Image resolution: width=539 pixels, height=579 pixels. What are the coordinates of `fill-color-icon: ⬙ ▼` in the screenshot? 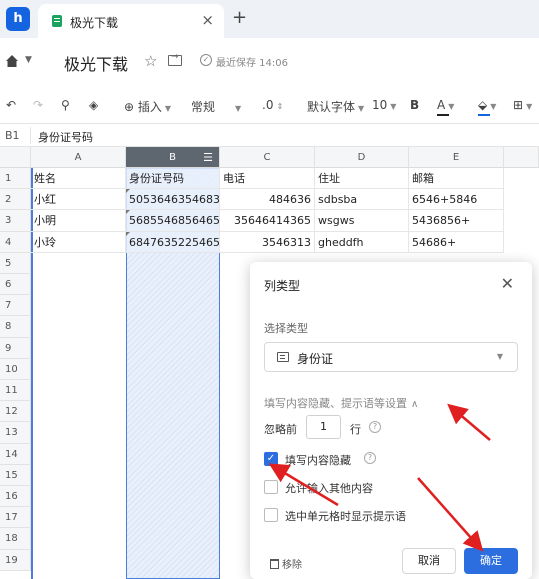 It's located at (487, 105).